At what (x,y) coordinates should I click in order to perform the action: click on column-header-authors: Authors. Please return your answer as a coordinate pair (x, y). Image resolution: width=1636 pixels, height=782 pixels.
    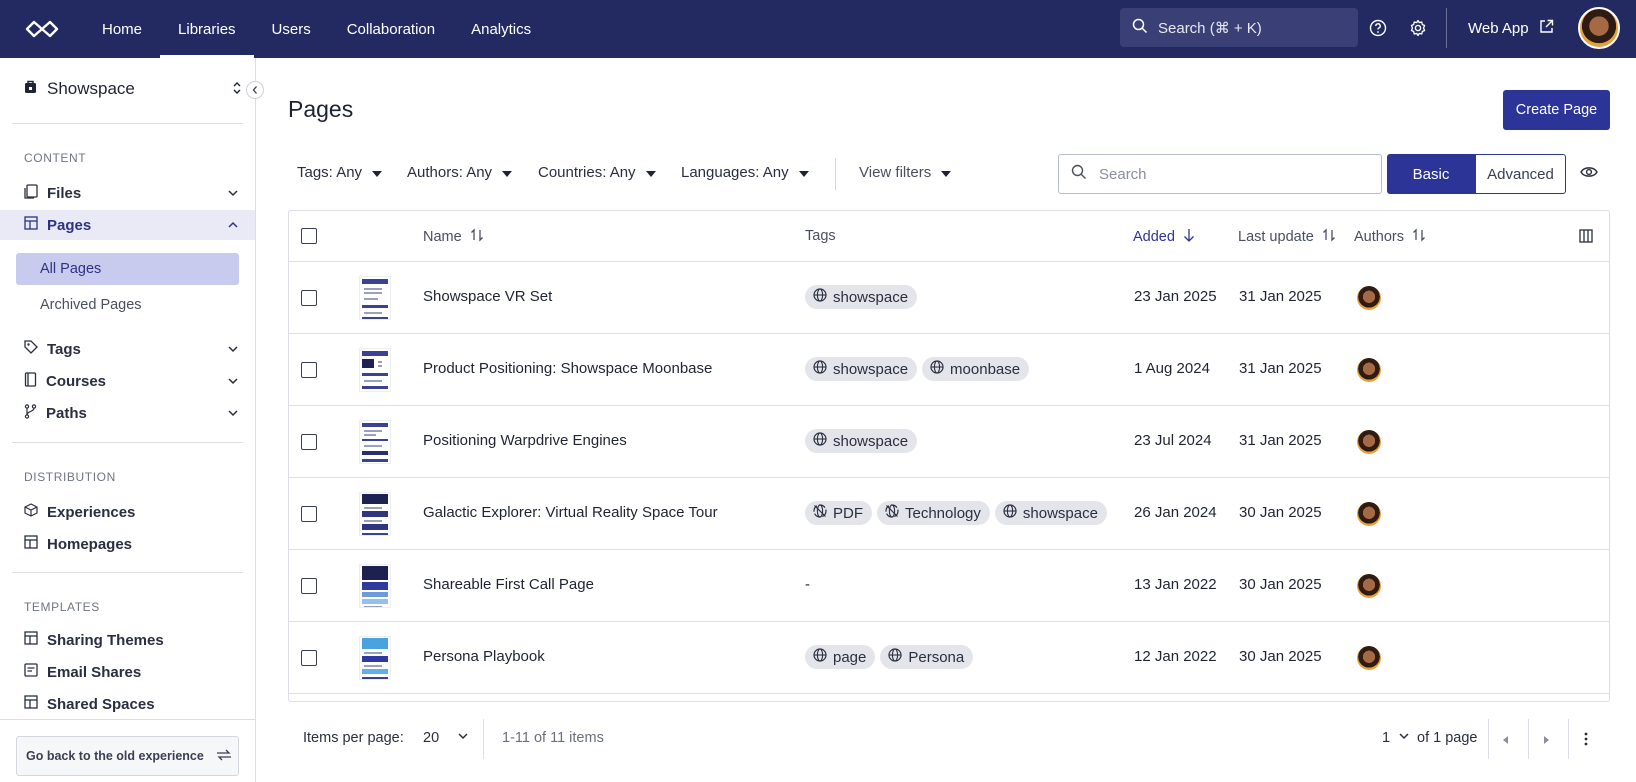
    Looking at the image, I should click on (1390, 237).